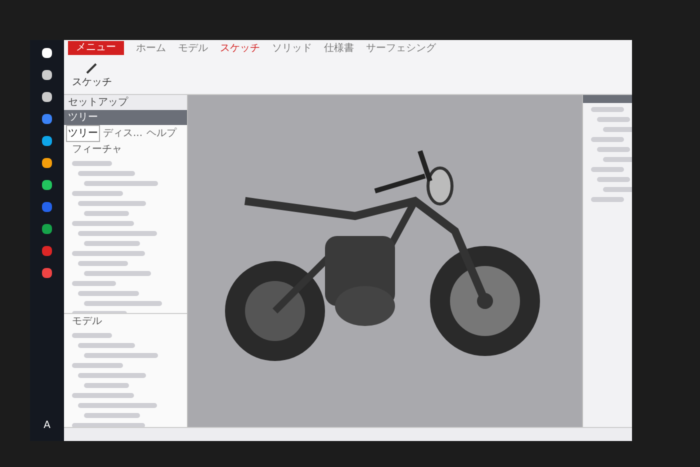 This screenshot has width=700, height=467. I want to click on sketch-tool-button: スケッチ, so click(92, 75).